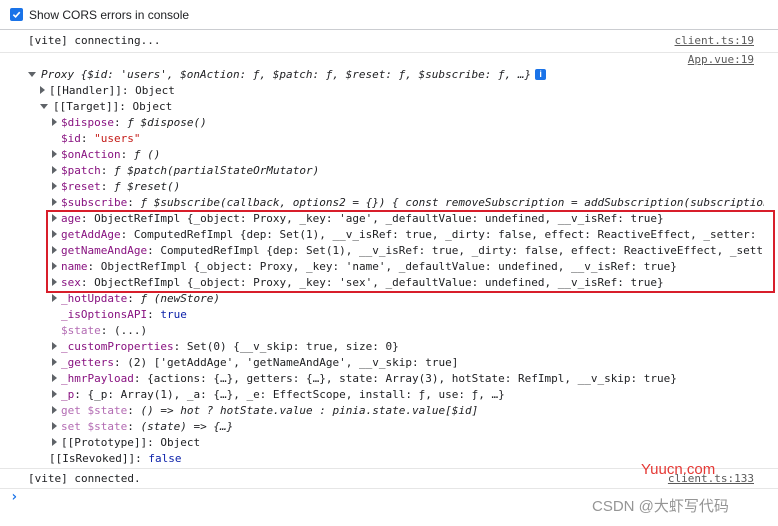 The height and width of the screenshot is (526, 778). Describe the element at coordinates (678, 469) in the screenshot. I see `site-watermark: Yuucn.com` at that location.